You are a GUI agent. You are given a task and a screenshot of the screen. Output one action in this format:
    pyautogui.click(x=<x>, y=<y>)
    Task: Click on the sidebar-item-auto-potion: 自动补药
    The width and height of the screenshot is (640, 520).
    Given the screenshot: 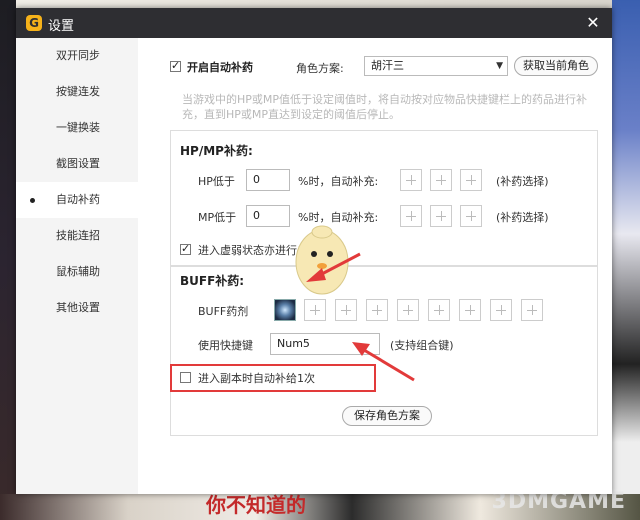 What is the action you would take?
    pyautogui.click(x=77, y=200)
    